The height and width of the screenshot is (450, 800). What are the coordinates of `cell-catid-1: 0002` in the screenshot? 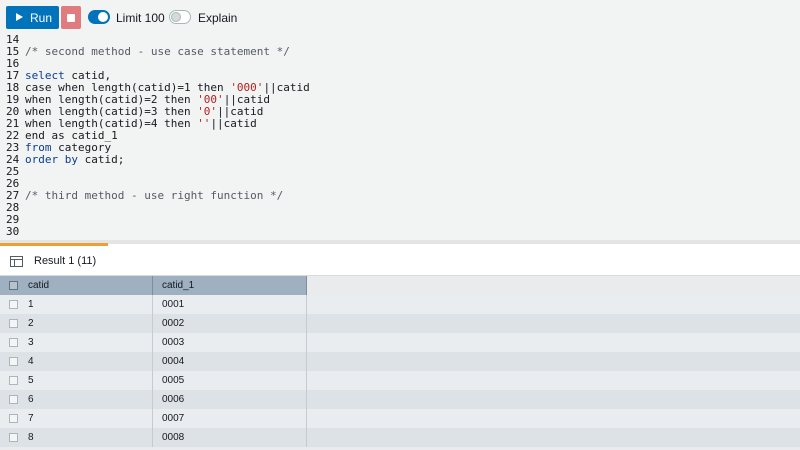 It's located at (230, 323).